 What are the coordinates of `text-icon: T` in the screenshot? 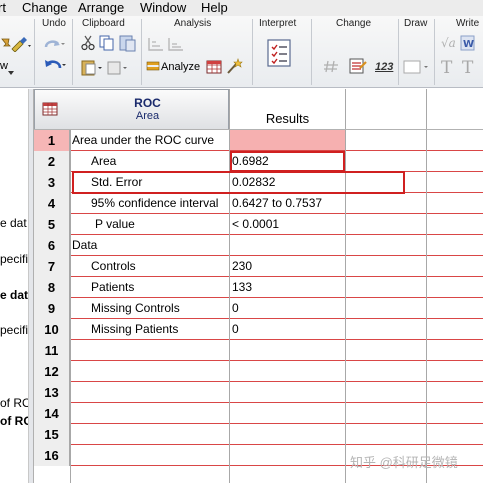 It's located at (450, 68).